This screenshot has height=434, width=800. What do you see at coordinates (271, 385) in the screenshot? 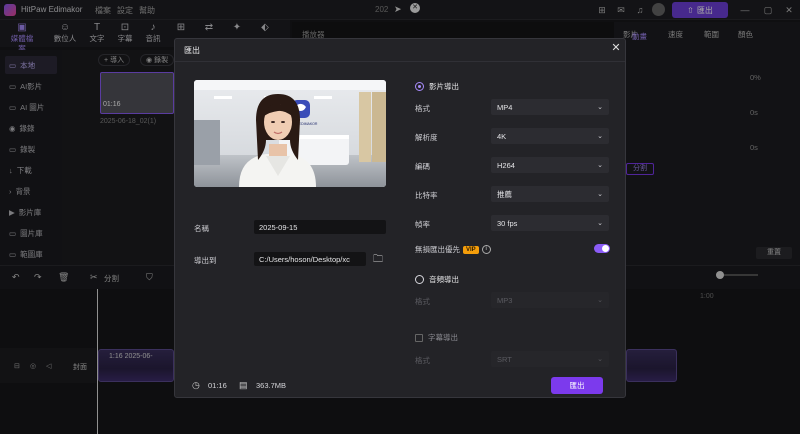
I see `export-file-size: 363.7MB` at bounding box center [271, 385].